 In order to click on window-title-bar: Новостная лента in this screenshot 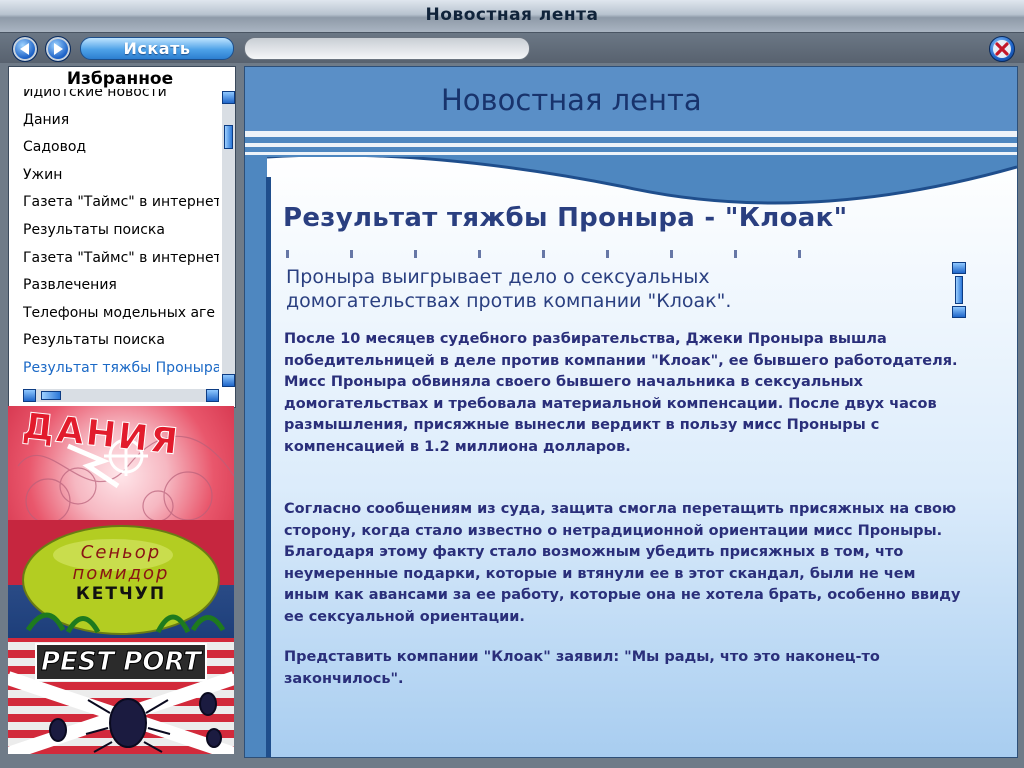, I will do `click(512, 16)`.